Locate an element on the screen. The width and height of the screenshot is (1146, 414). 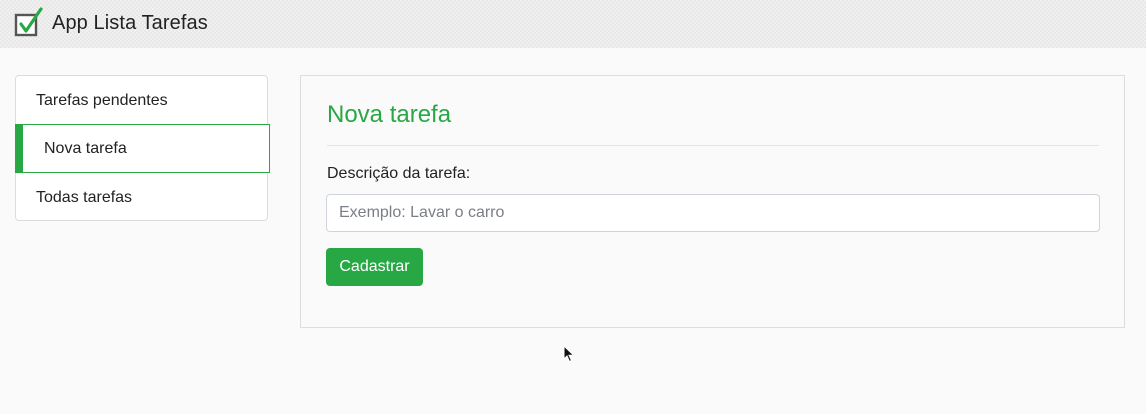
app-brand: App Lista Tarefas is located at coordinates (111, 23).